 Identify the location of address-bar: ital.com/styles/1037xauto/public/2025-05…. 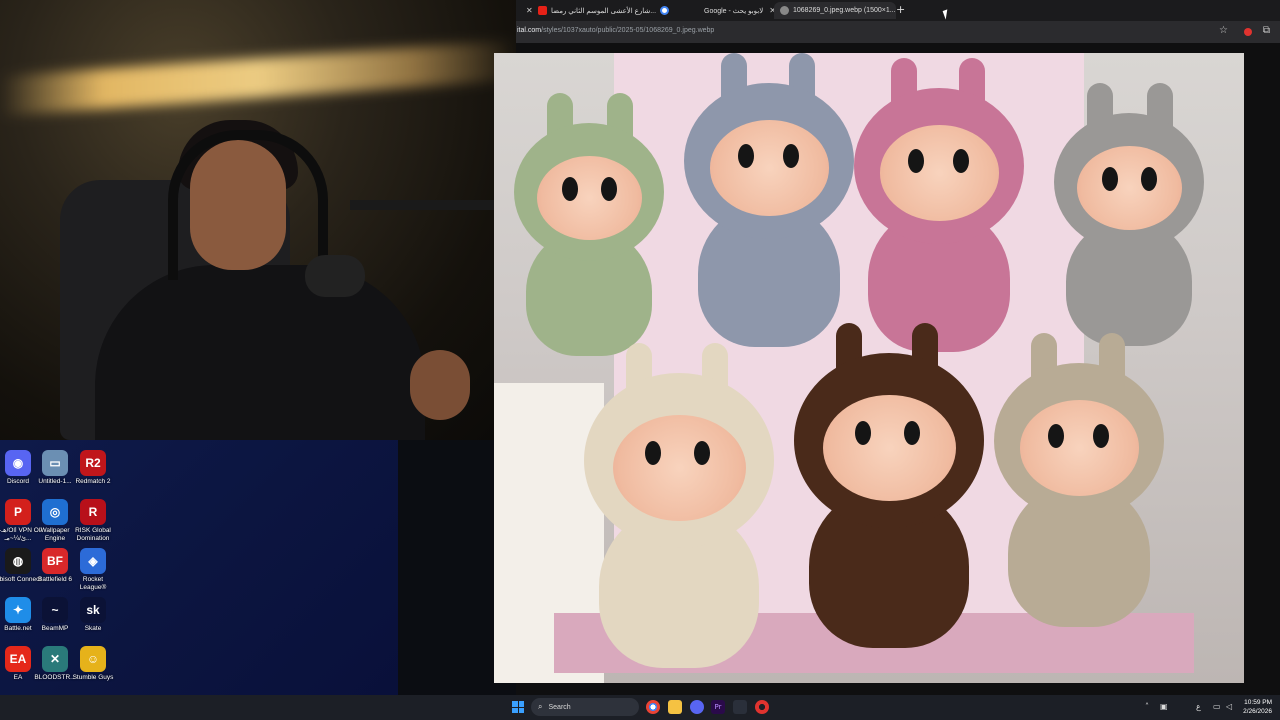
(898, 32).